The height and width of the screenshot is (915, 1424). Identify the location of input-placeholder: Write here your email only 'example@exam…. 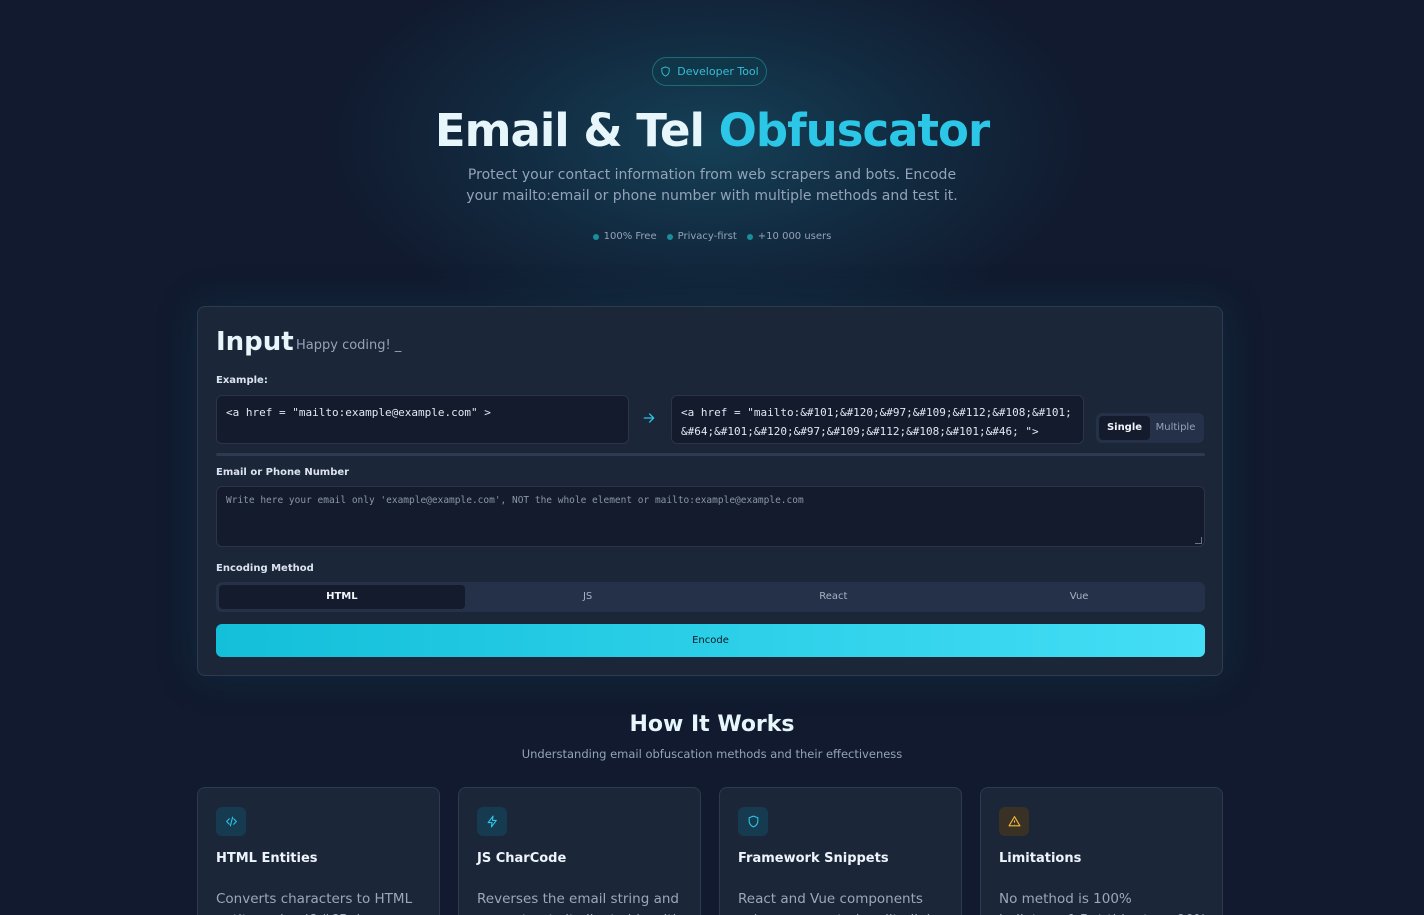
(515, 500).